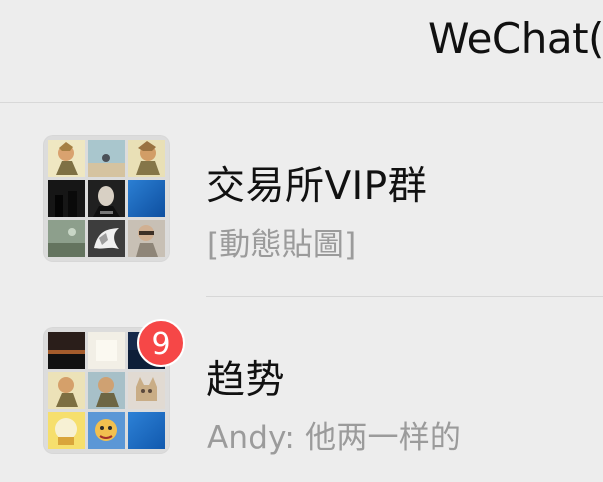 The image size is (603, 482). I want to click on avatar-tile-landscape, so click(66, 238).